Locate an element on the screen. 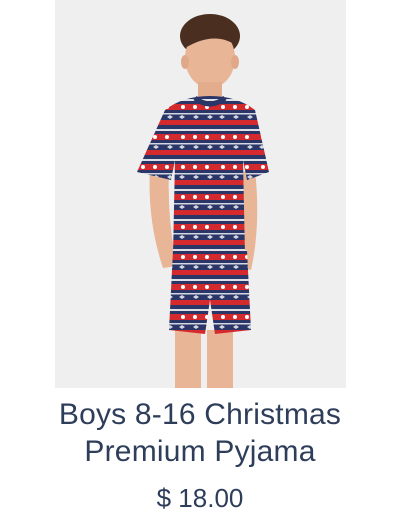 The image size is (400, 520). product-title: Boys 8-16 Christmas Premium Pyjama is located at coordinates (200, 433).